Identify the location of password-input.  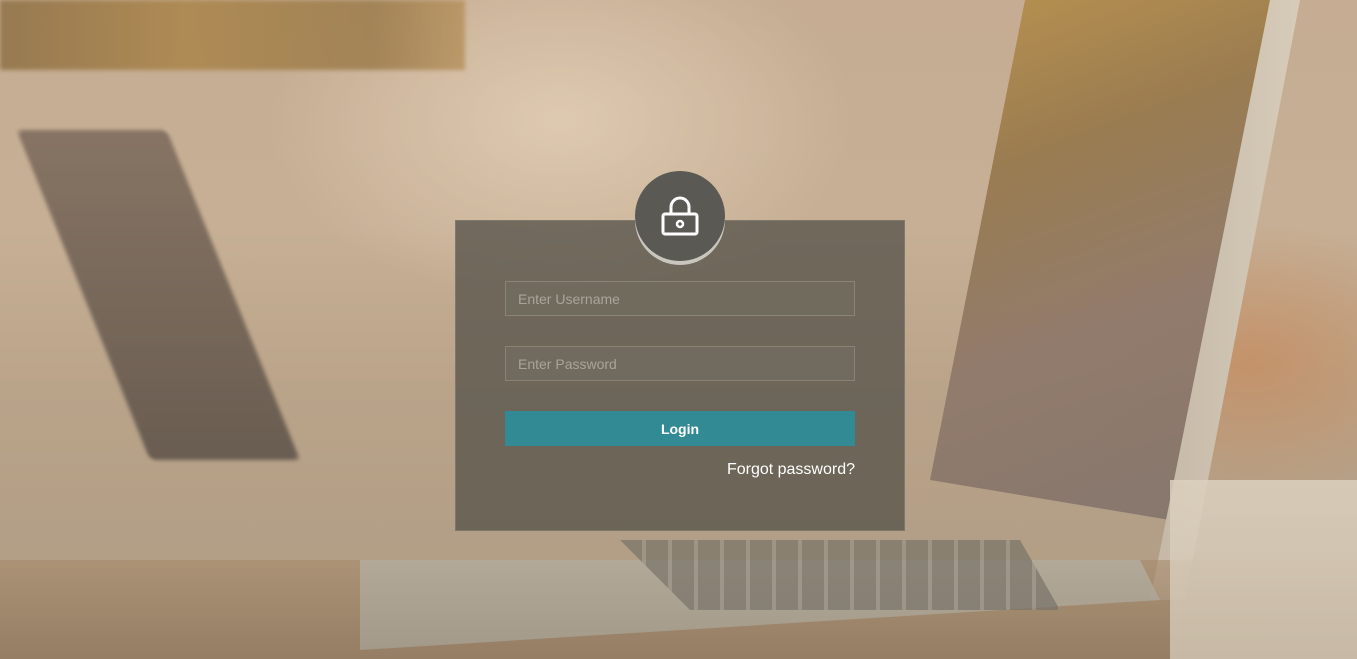
(680, 363).